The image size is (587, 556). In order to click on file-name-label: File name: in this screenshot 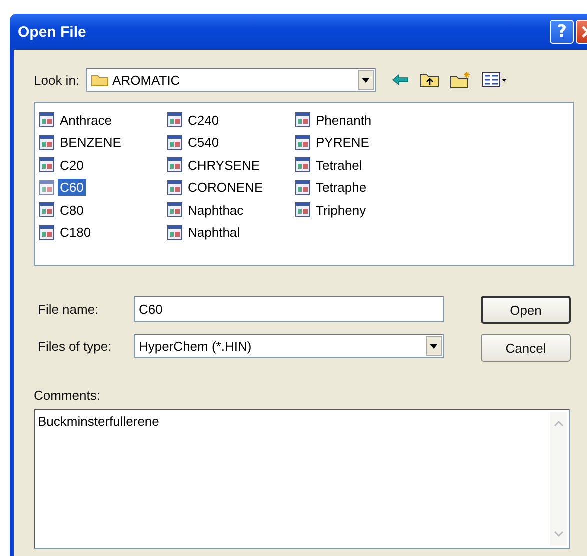, I will do `click(69, 309)`.